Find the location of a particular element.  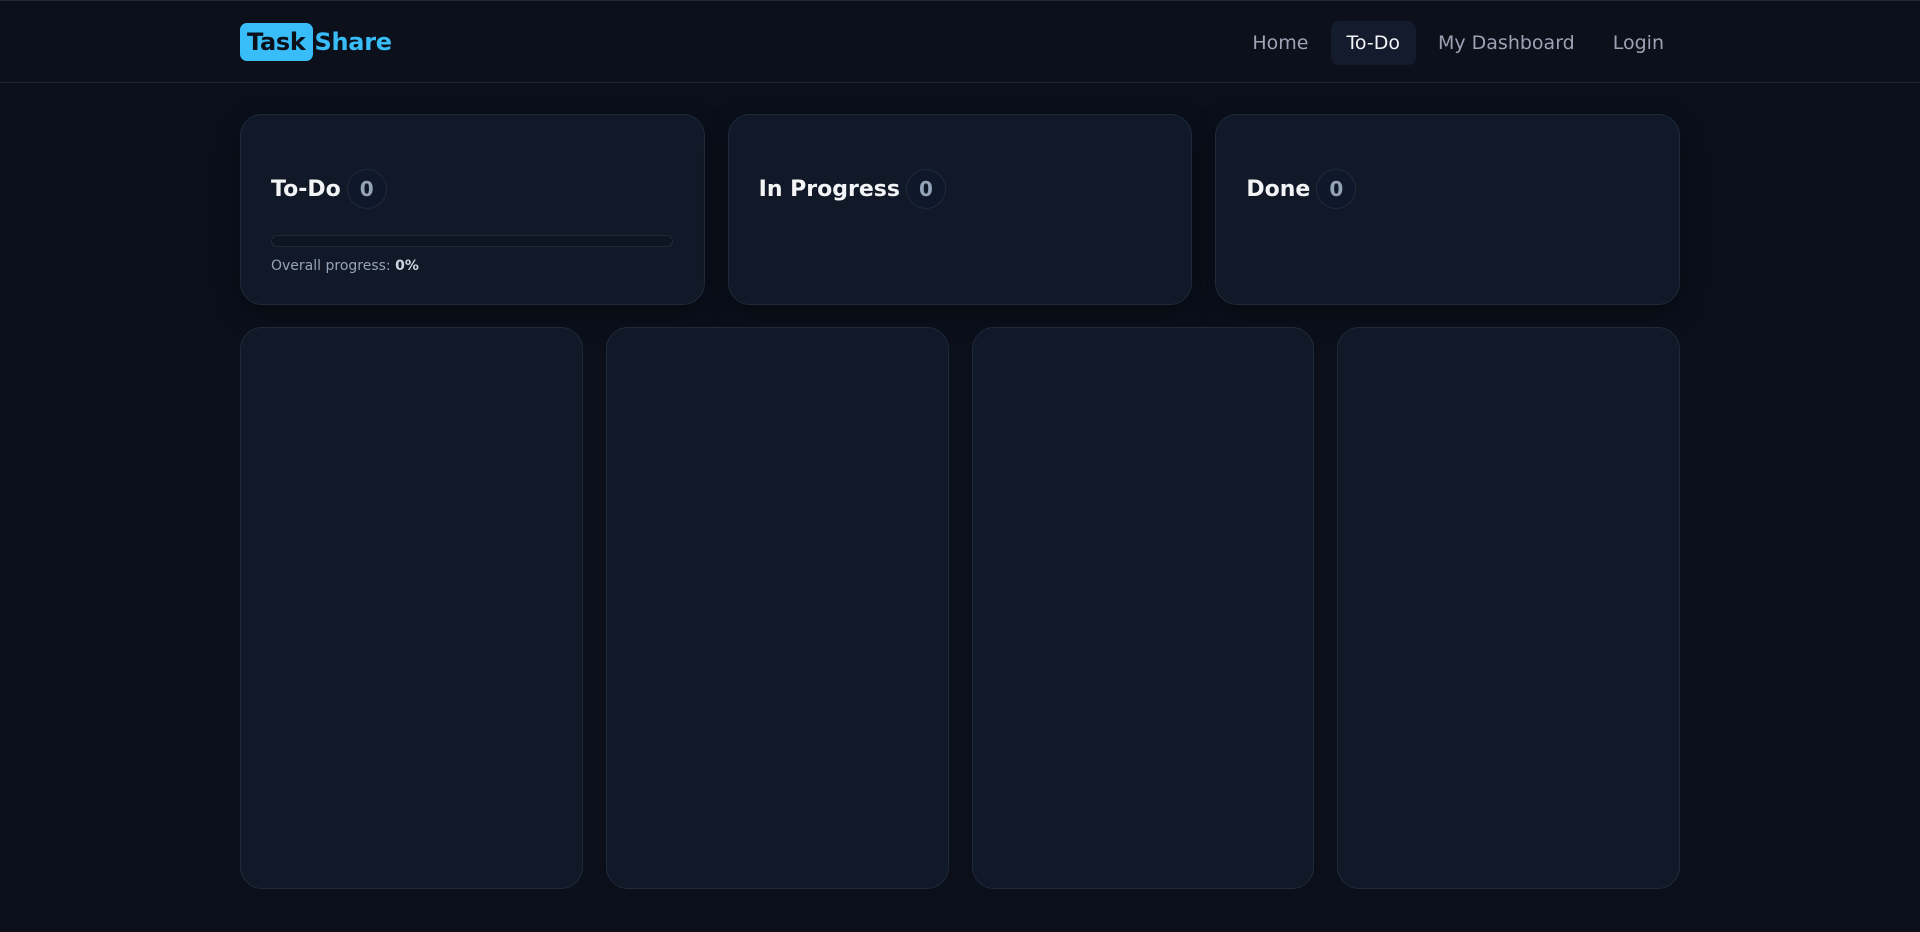

stat-count-todo: 0 is located at coordinates (366, 189).